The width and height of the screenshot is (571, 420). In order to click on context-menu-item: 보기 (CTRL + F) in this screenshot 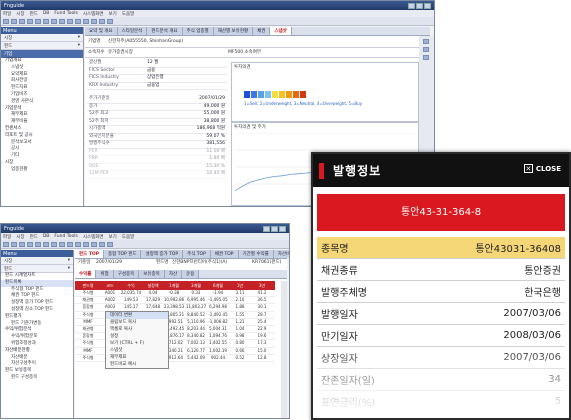, I will do `click(137, 343)`.